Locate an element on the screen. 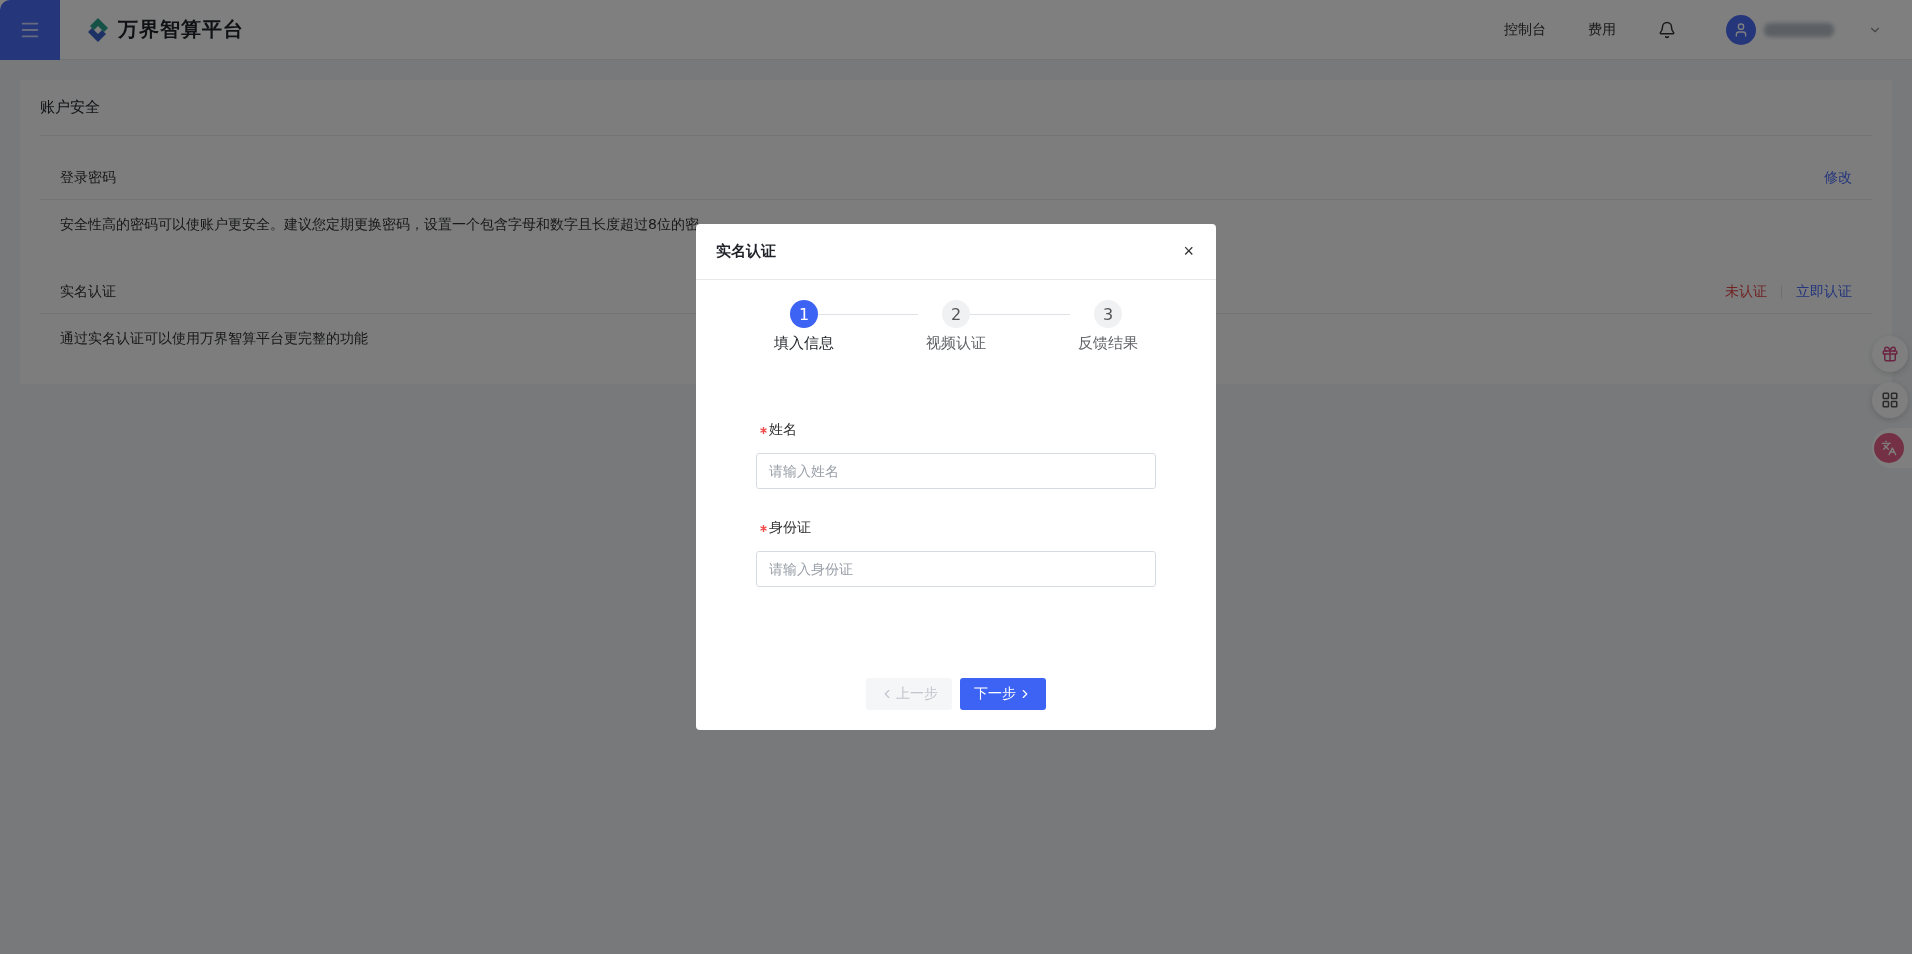 Image resolution: width=1912 pixels, height=954 pixels. nav-link: 控制台 is located at coordinates (1525, 29).